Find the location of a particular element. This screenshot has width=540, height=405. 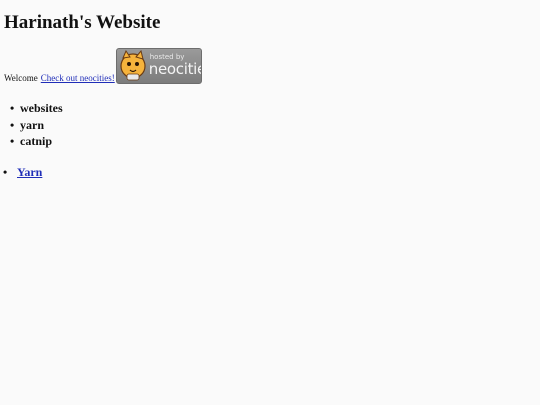

neocities-brand-label: neocities is located at coordinates (174, 69).